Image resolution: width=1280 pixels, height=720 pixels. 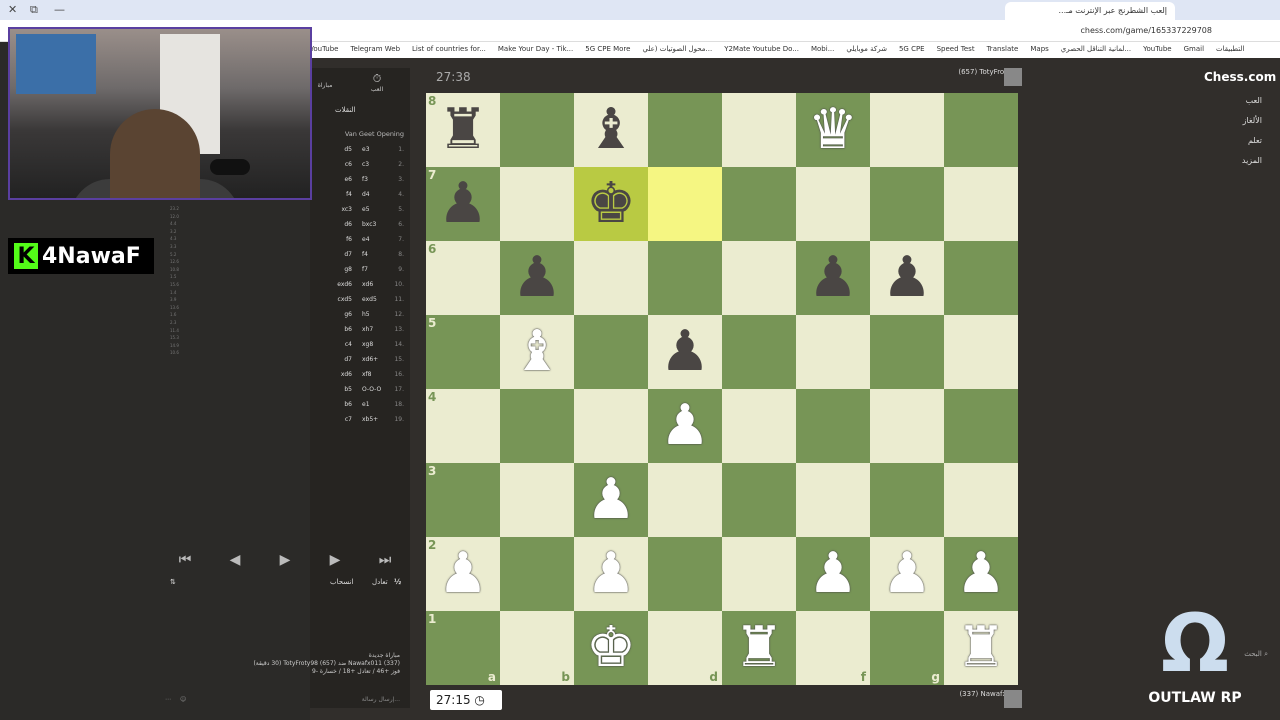 I want to click on last-move-button: ⏭, so click(x=385, y=560).